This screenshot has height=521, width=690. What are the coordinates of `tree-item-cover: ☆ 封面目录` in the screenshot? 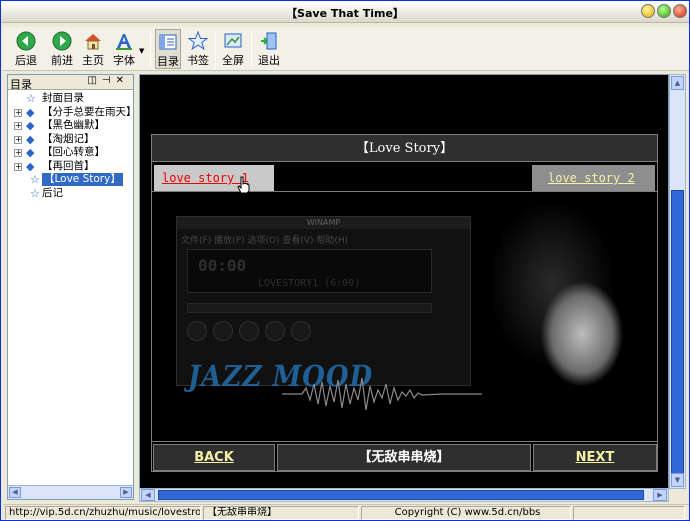 It's located at (70, 99).